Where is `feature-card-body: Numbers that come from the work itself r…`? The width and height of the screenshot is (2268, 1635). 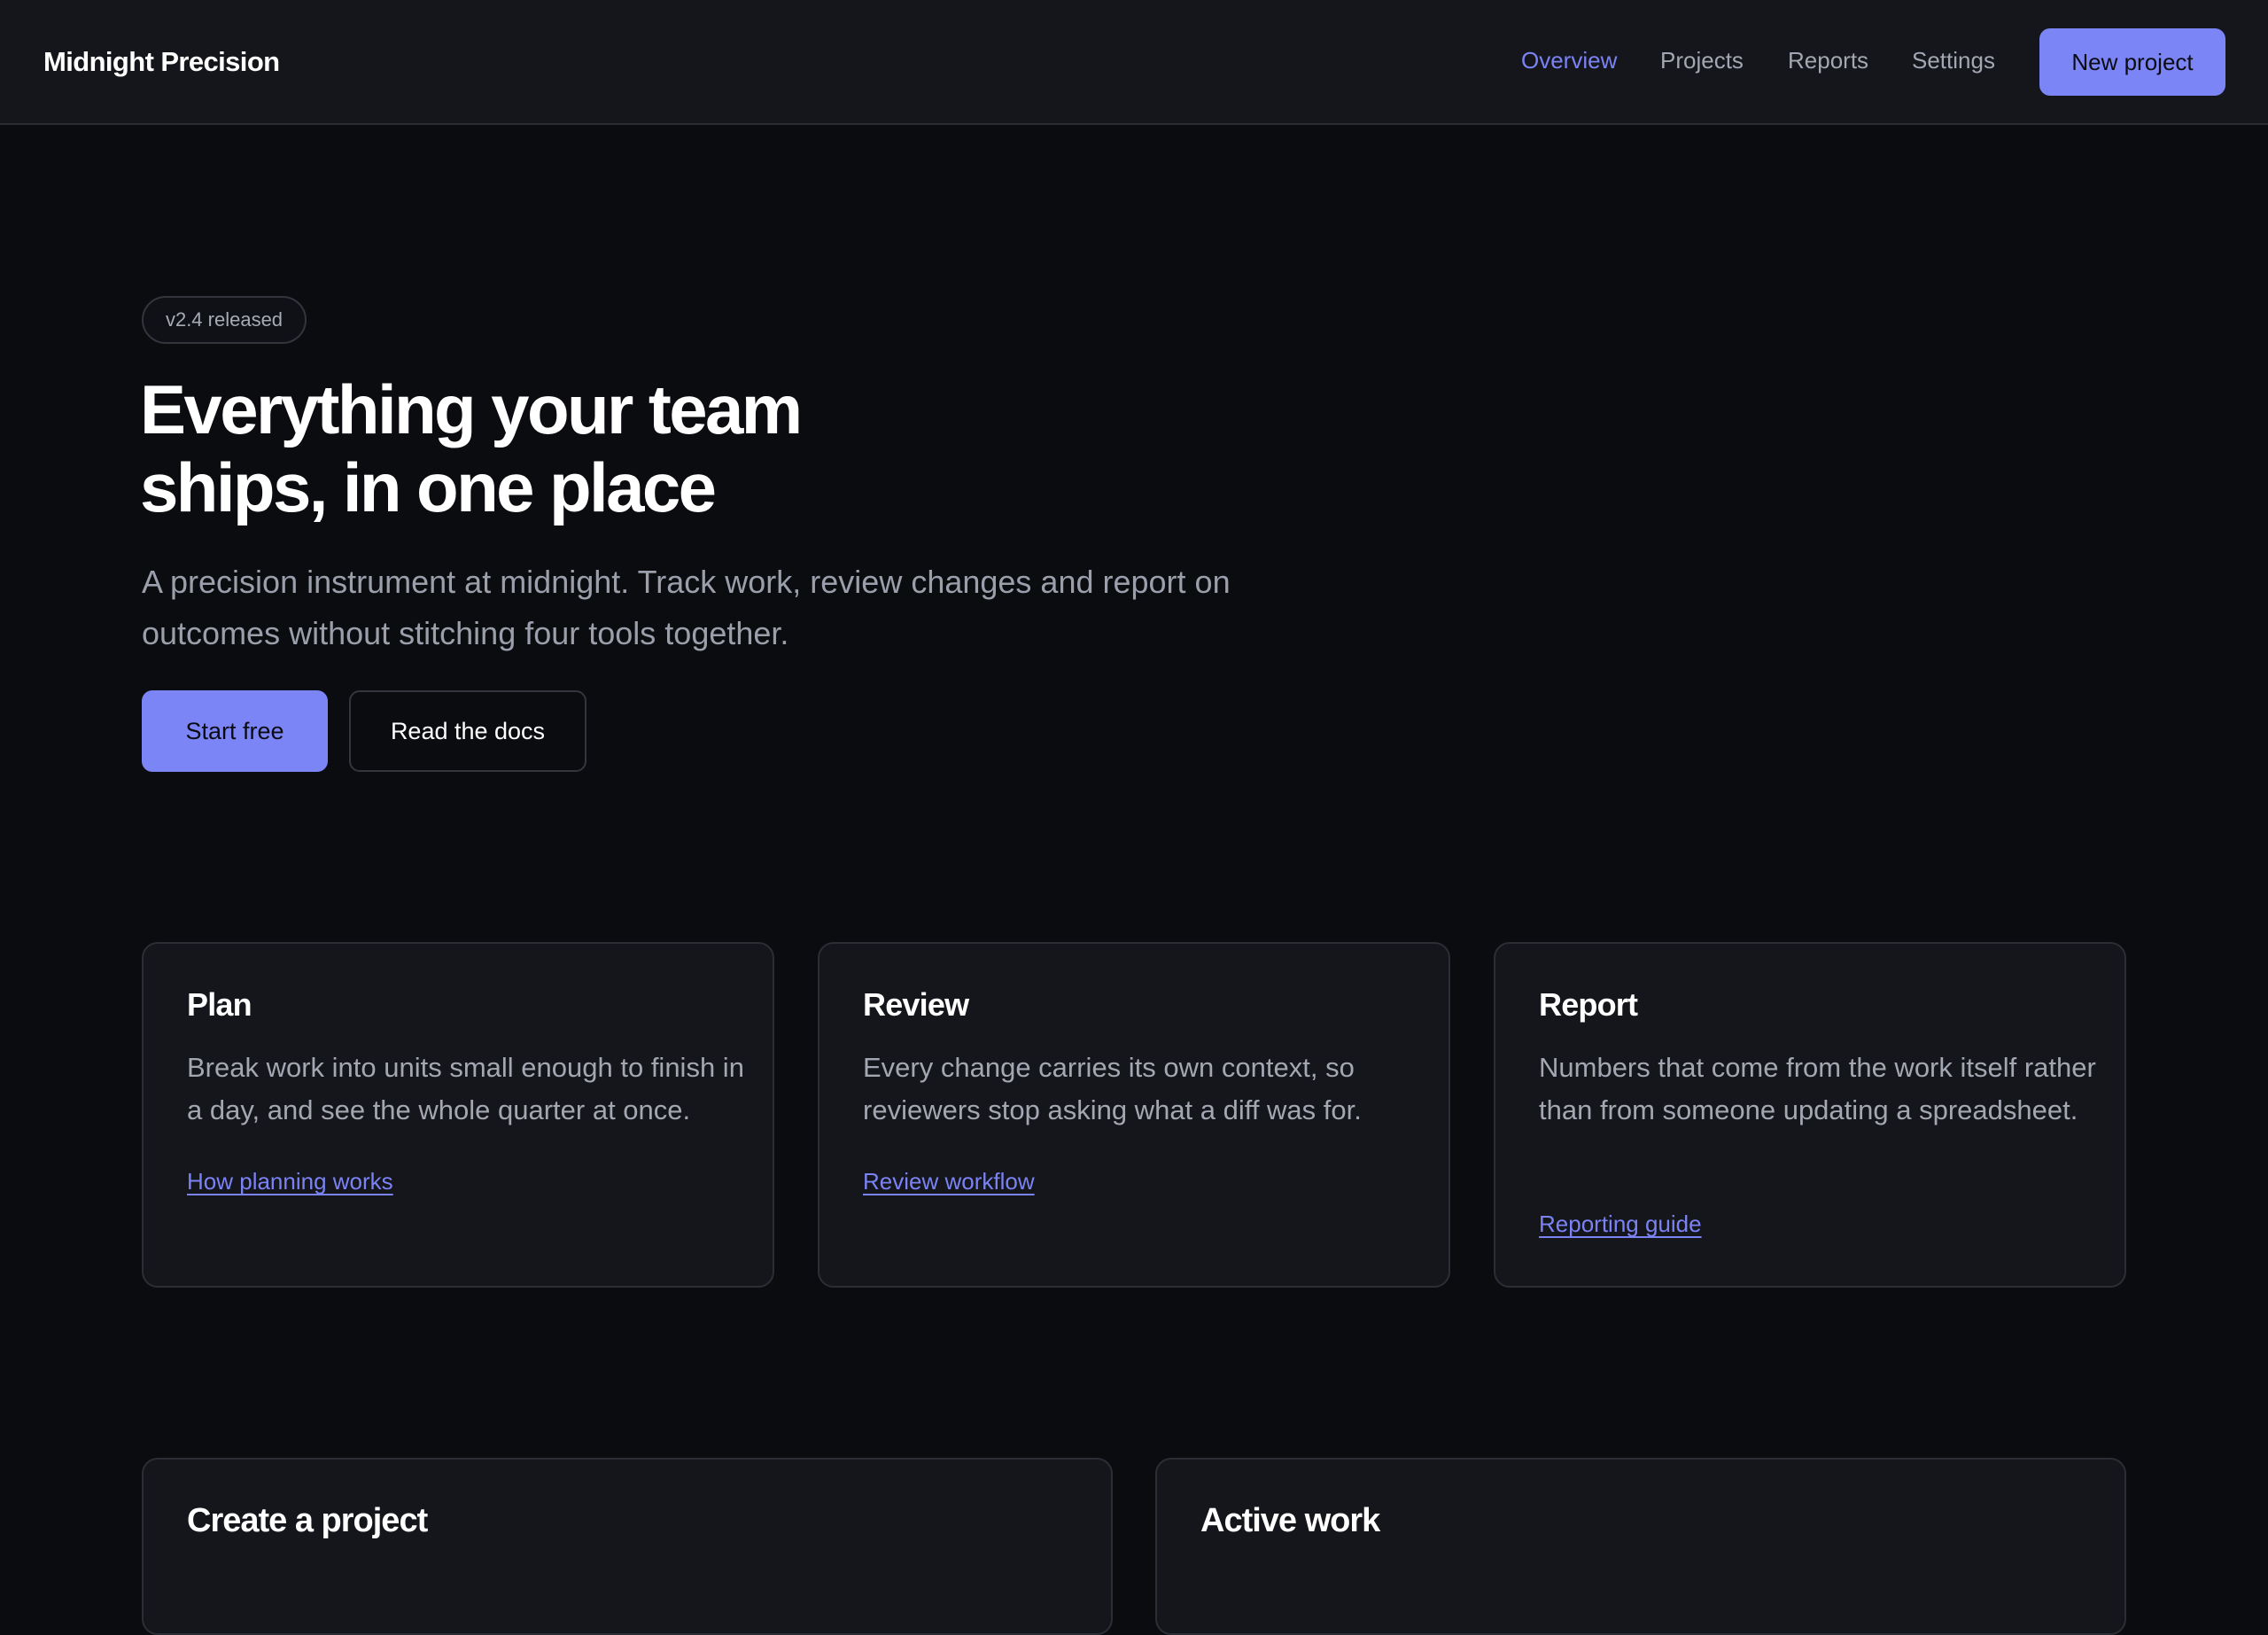 feature-card-body: Numbers that come from the work itself r… is located at coordinates (1817, 1088).